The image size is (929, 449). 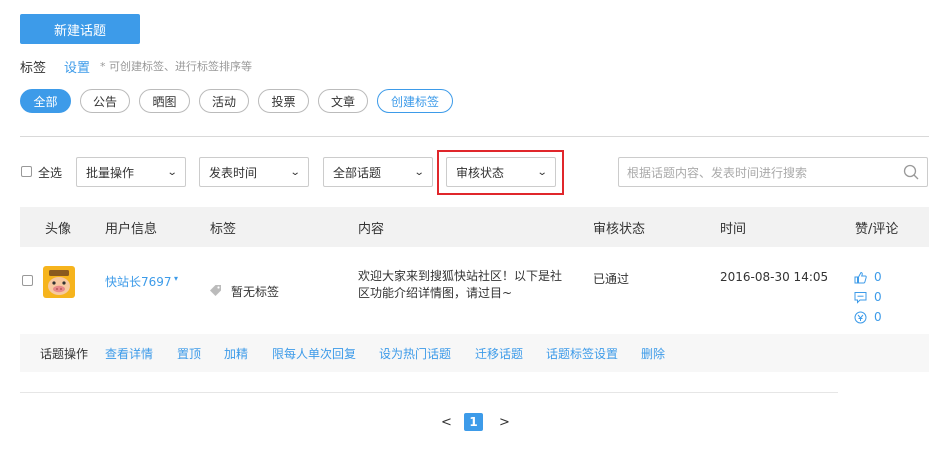 I want to click on search-input: 根据话题内容、发表时间进行搜索, so click(x=773, y=172).